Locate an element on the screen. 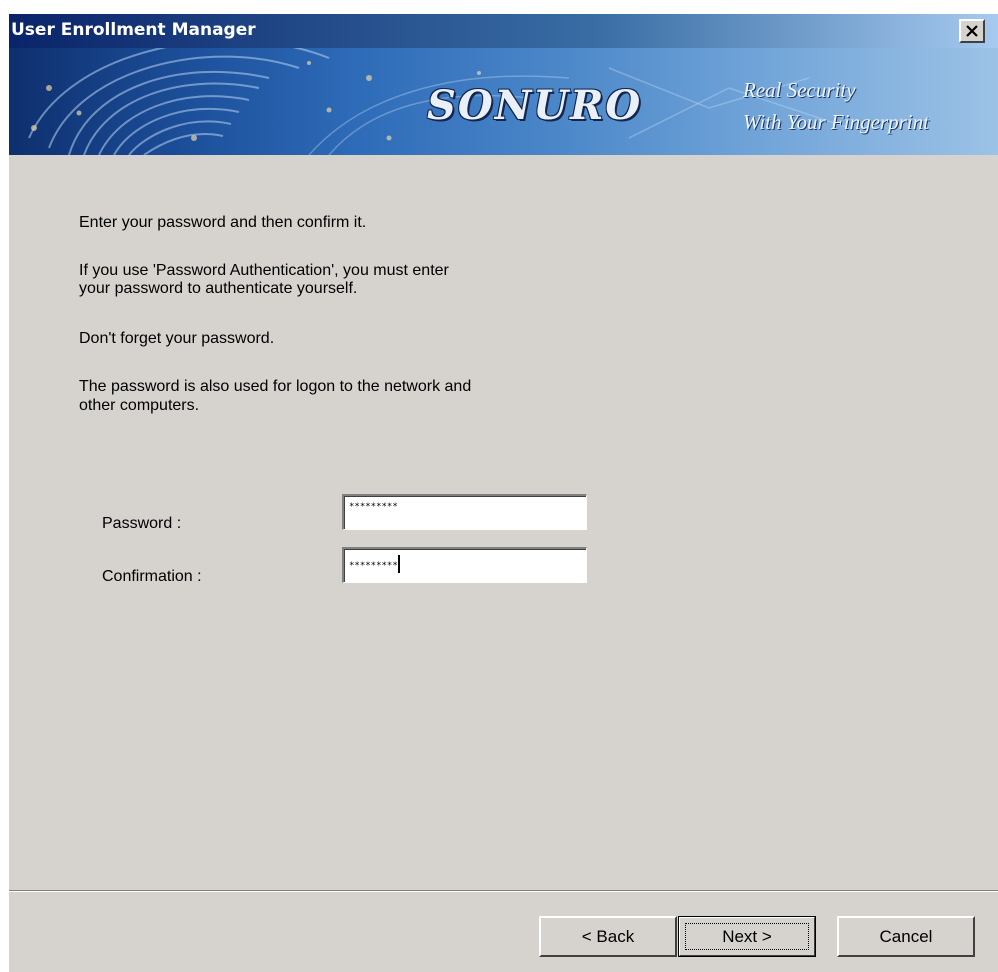 This screenshot has height=972, width=998. close-icon is located at coordinates (972, 31).